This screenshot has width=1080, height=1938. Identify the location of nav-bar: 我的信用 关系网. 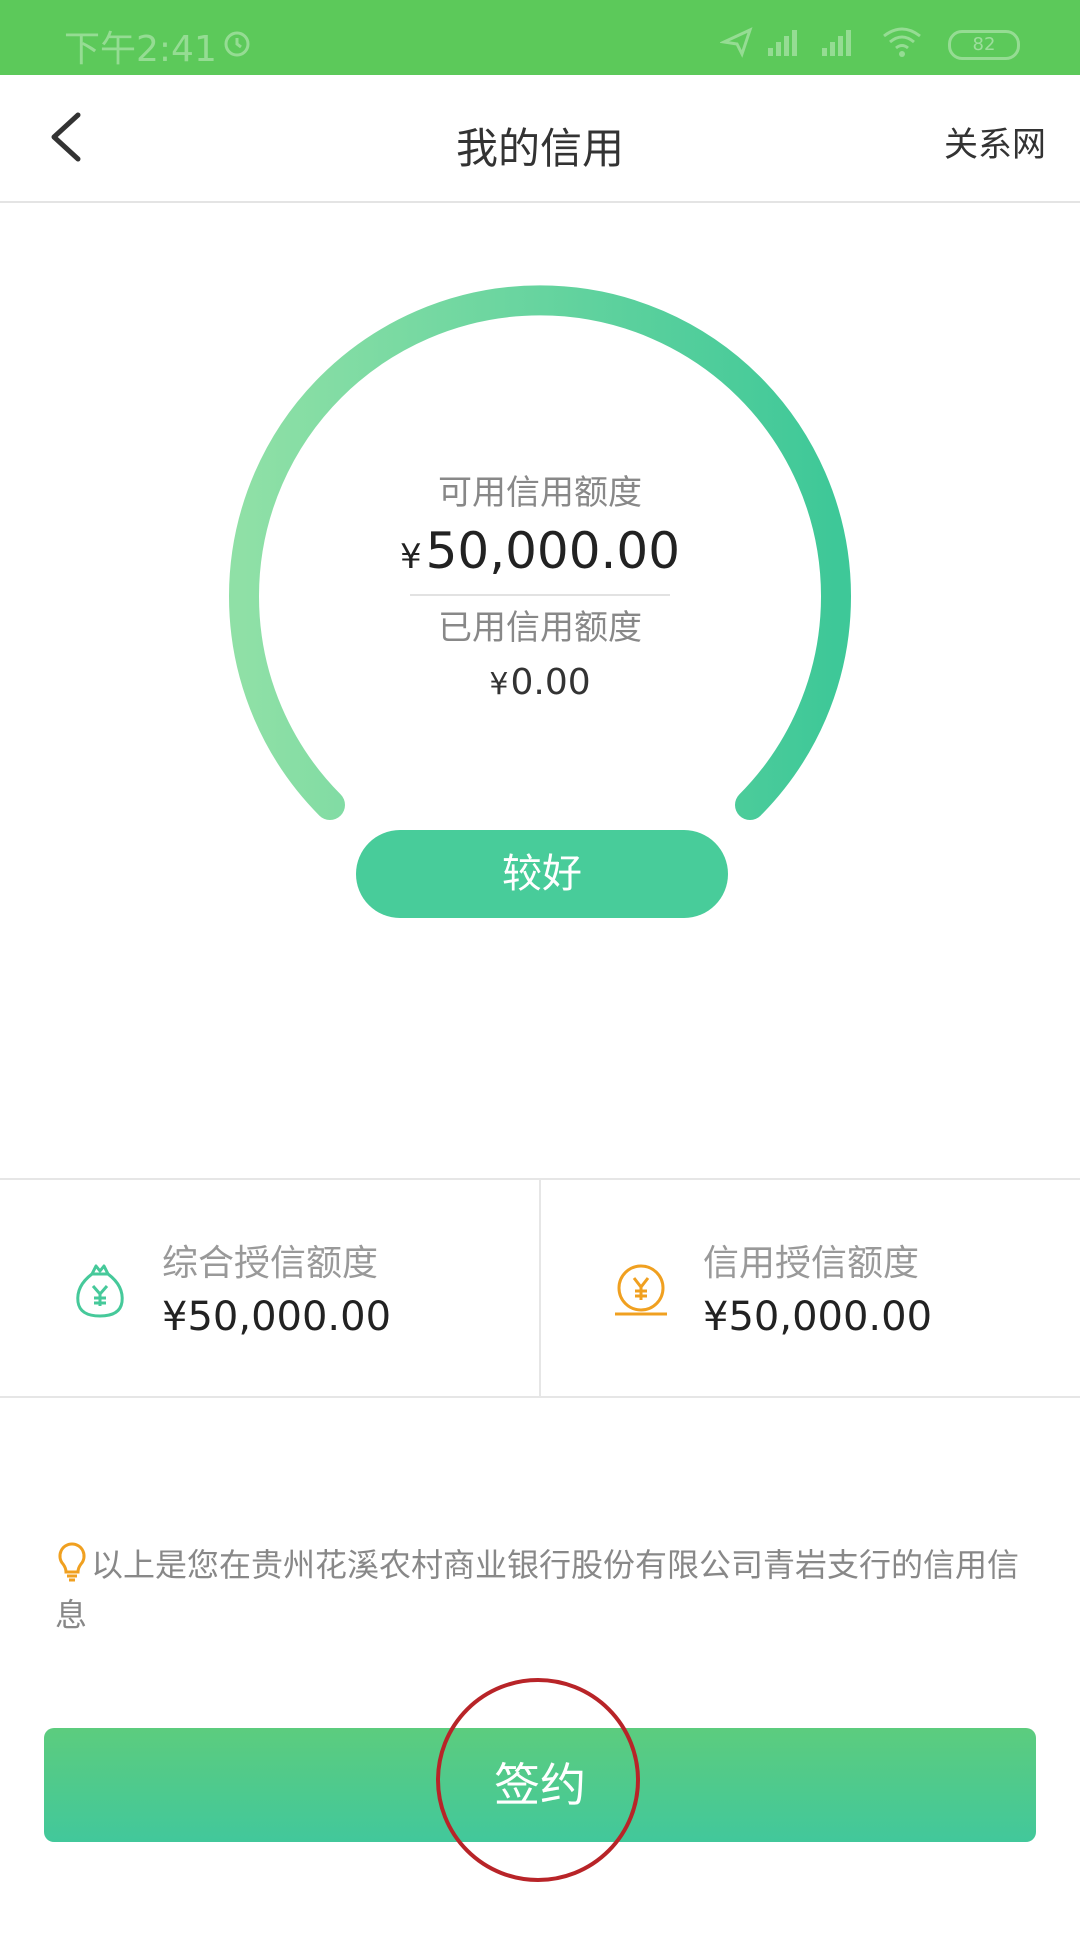
(540, 139).